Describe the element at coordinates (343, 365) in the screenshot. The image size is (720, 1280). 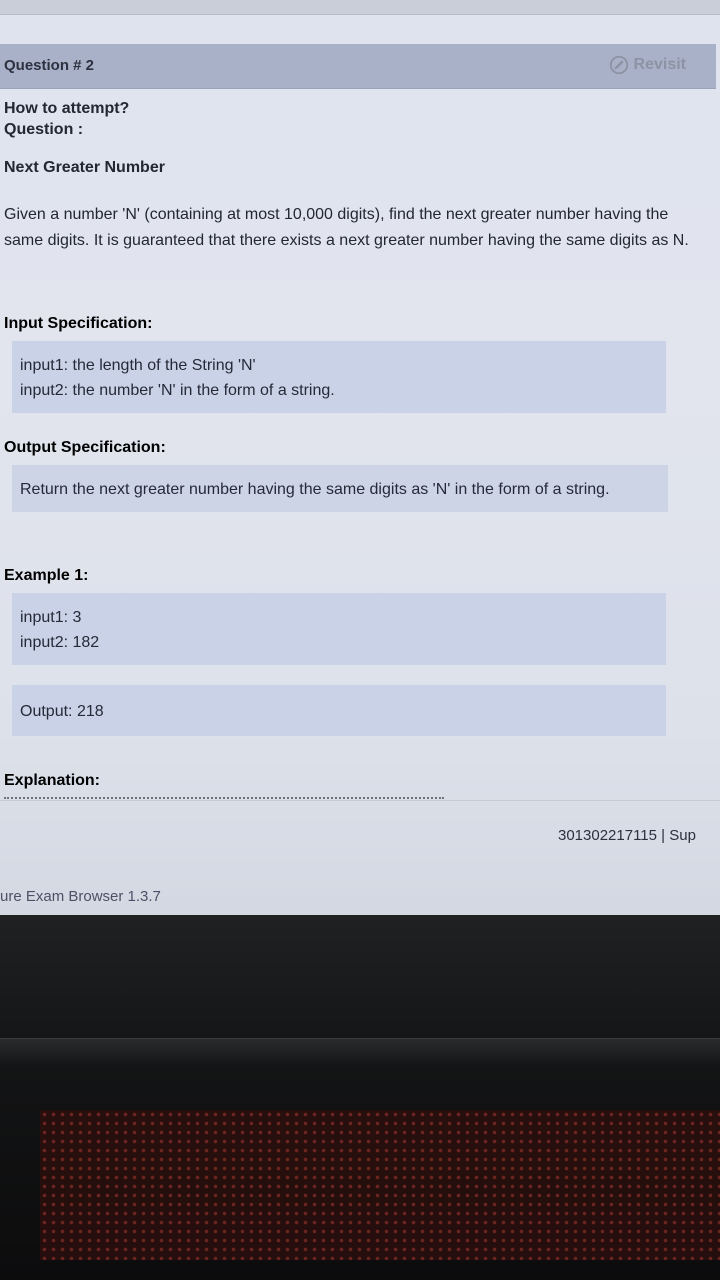
I see `input1-spec-line: input1: the length of the String 'N'` at that location.